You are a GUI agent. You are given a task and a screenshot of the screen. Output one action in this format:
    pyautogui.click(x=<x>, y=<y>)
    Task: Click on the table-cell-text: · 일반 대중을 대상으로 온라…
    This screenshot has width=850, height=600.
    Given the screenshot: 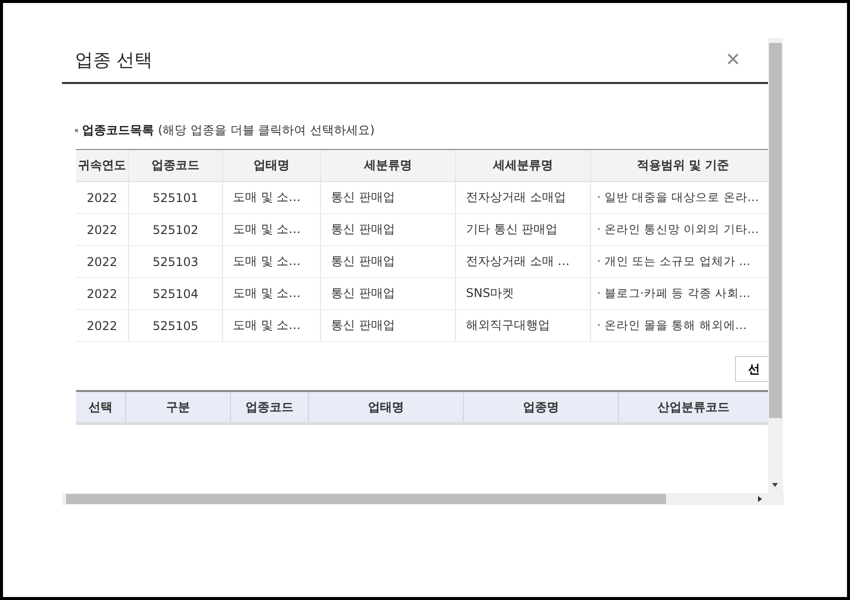 What is the action you would take?
    pyautogui.click(x=678, y=197)
    